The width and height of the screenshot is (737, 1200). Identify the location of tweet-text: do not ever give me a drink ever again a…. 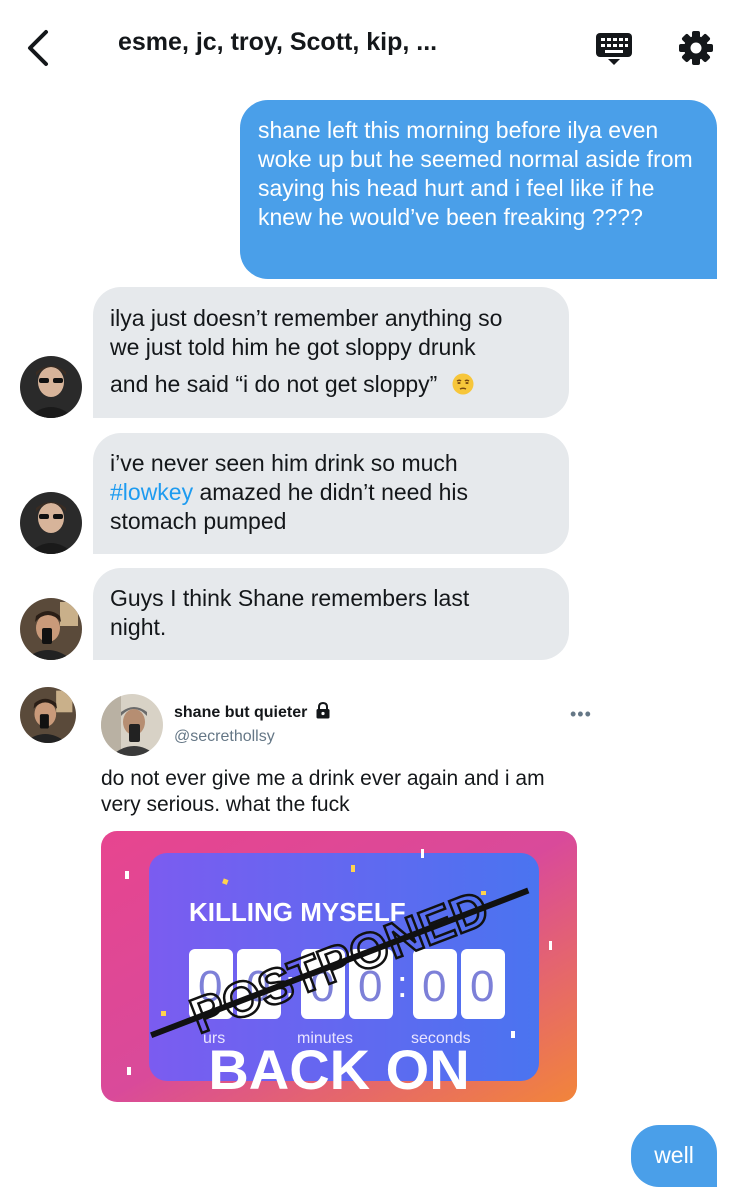
(346, 792).